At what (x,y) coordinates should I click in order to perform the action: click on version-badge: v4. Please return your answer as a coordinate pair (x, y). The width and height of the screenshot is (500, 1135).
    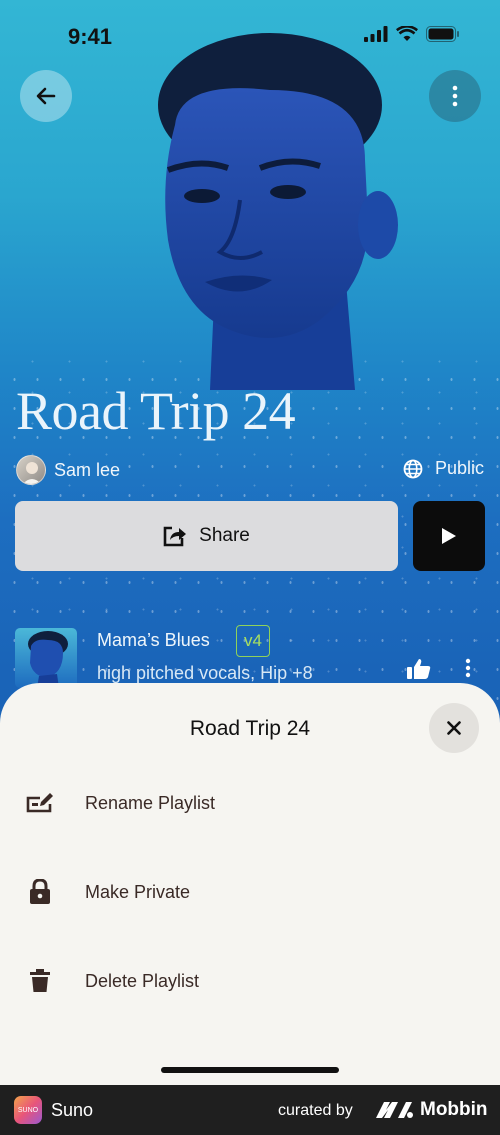
    Looking at the image, I should click on (253, 641).